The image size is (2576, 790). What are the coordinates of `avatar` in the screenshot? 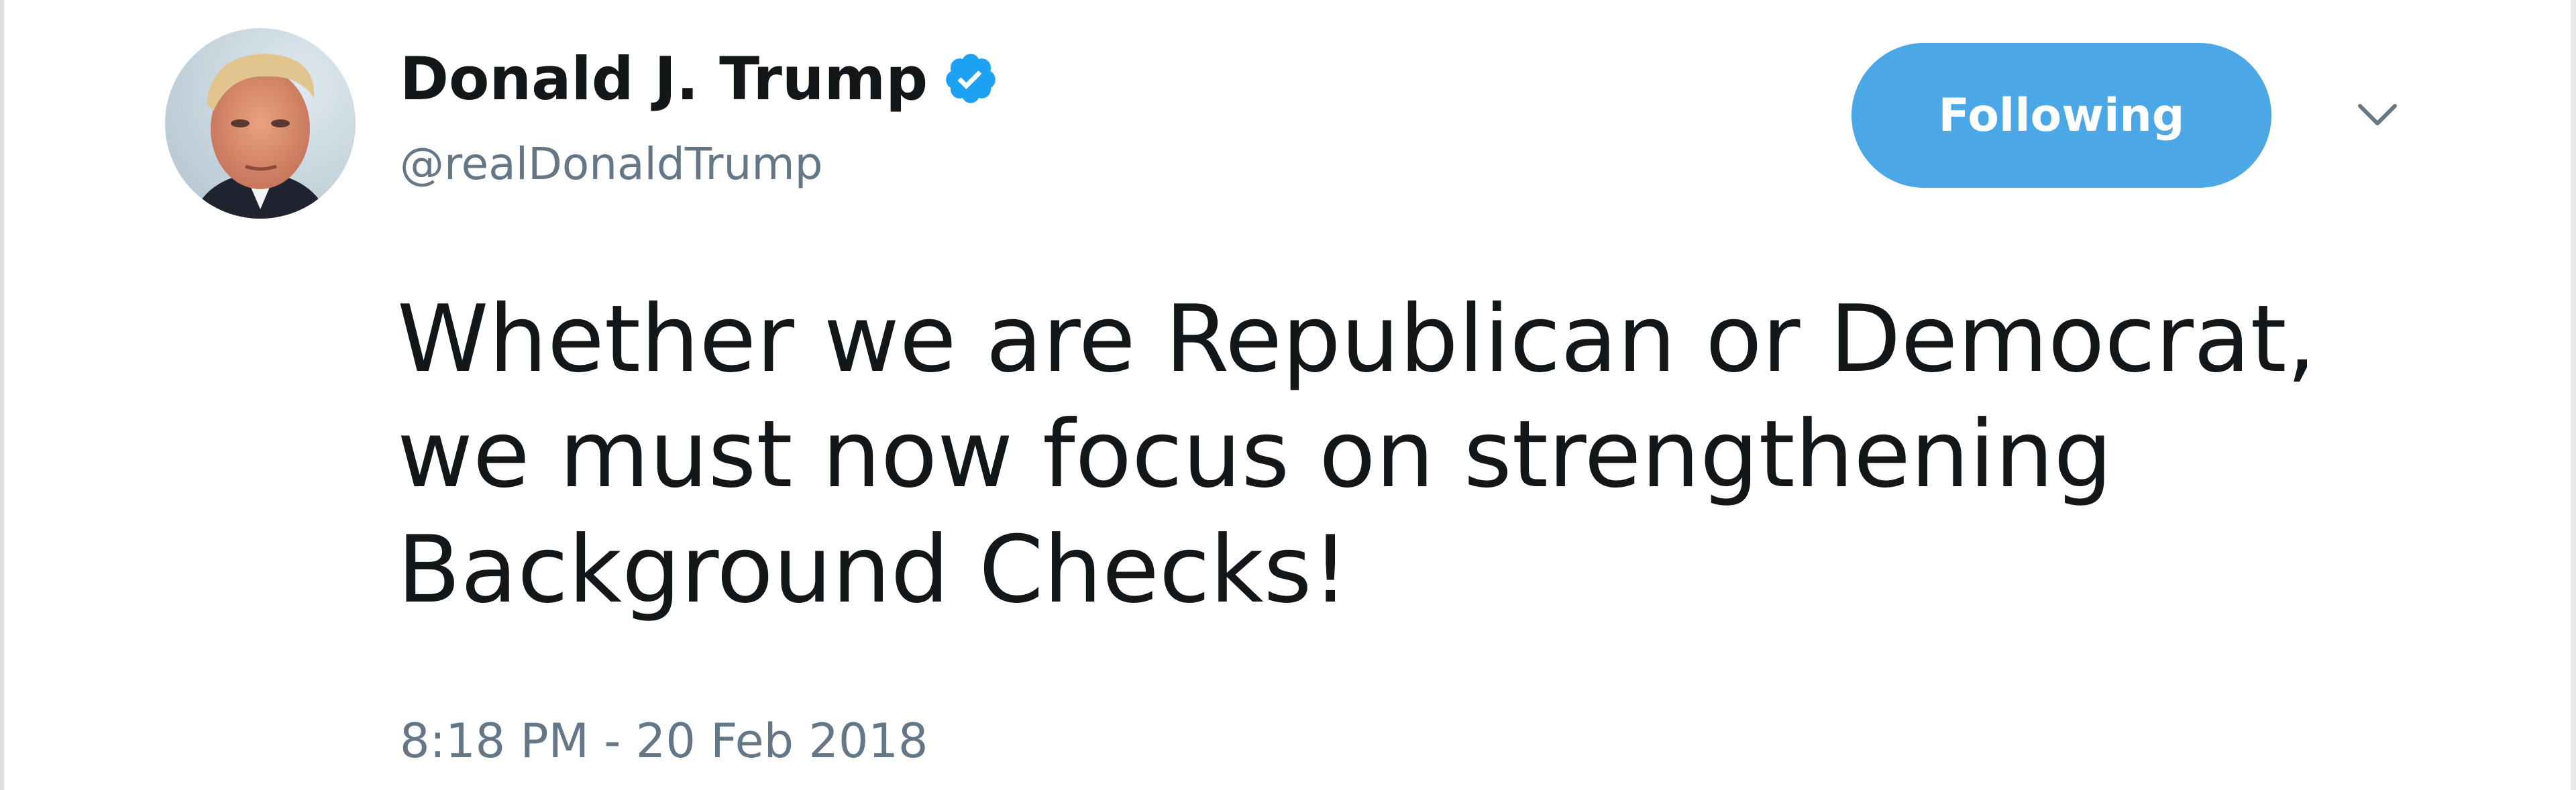 It's located at (260, 123).